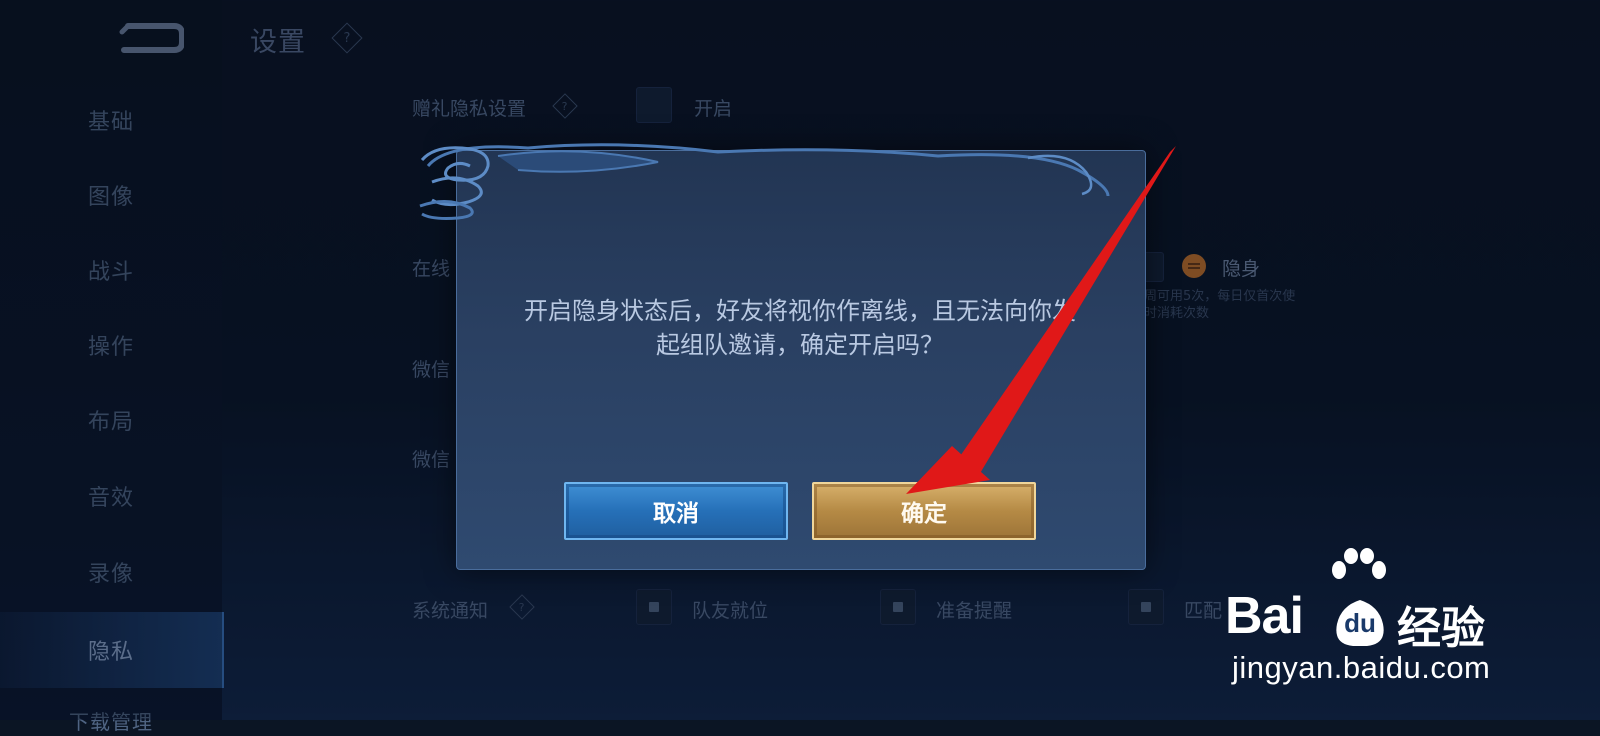  I want to click on paw-icon, so click(1359, 563).